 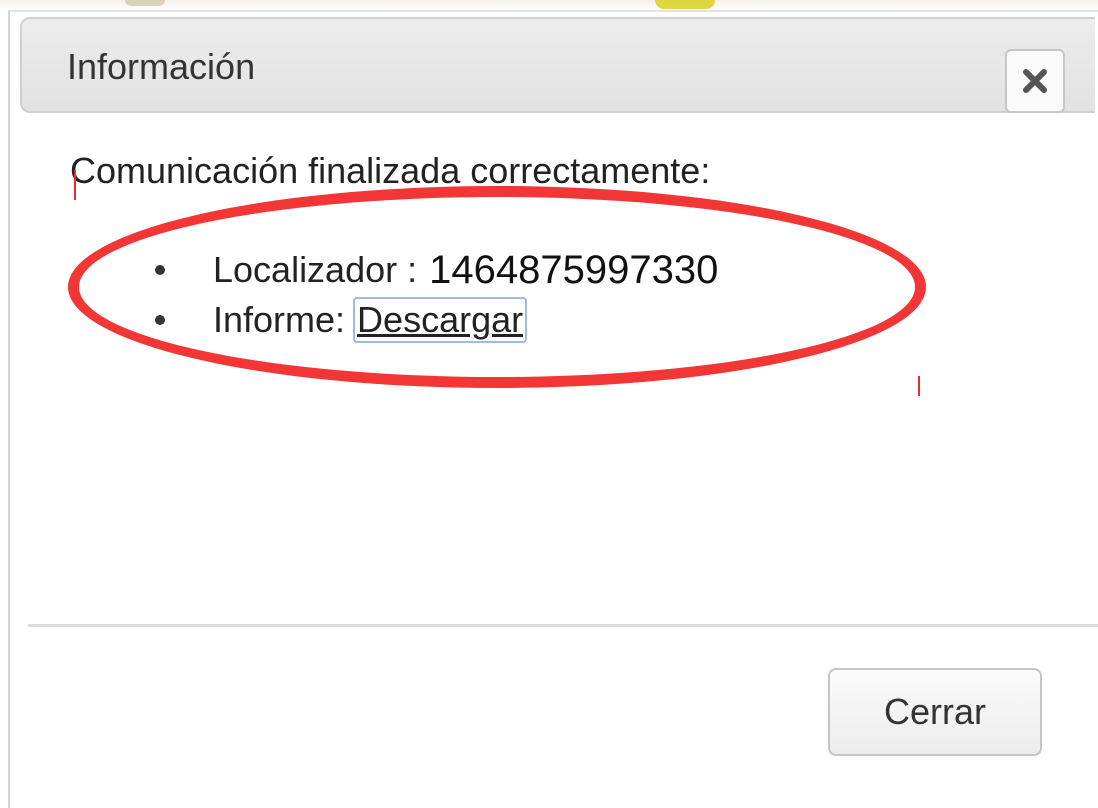 I want to click on background-page-strip, so click(x=549, y=5).